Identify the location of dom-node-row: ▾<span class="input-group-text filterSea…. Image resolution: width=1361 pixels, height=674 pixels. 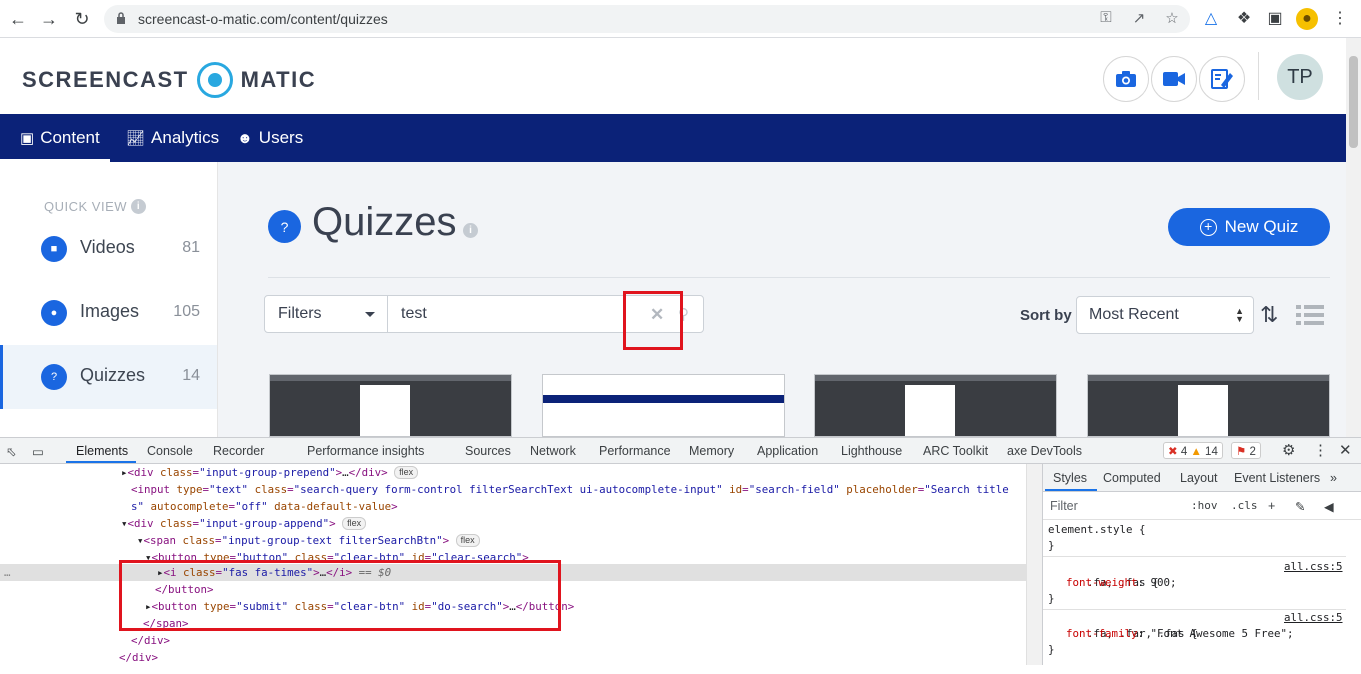
(308, 540).